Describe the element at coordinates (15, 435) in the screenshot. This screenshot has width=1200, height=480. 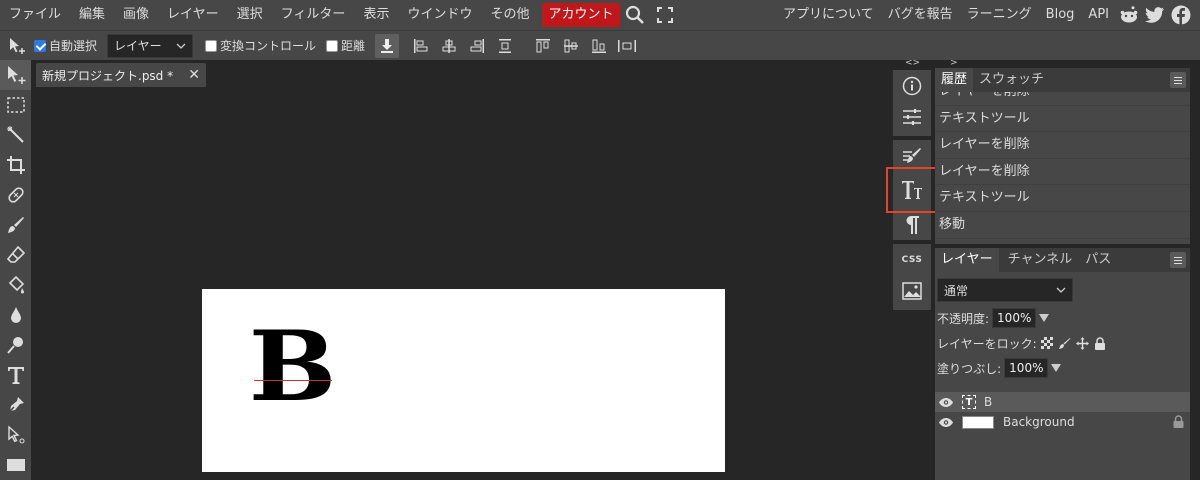
I see `path-select-tool-icon` at that location.